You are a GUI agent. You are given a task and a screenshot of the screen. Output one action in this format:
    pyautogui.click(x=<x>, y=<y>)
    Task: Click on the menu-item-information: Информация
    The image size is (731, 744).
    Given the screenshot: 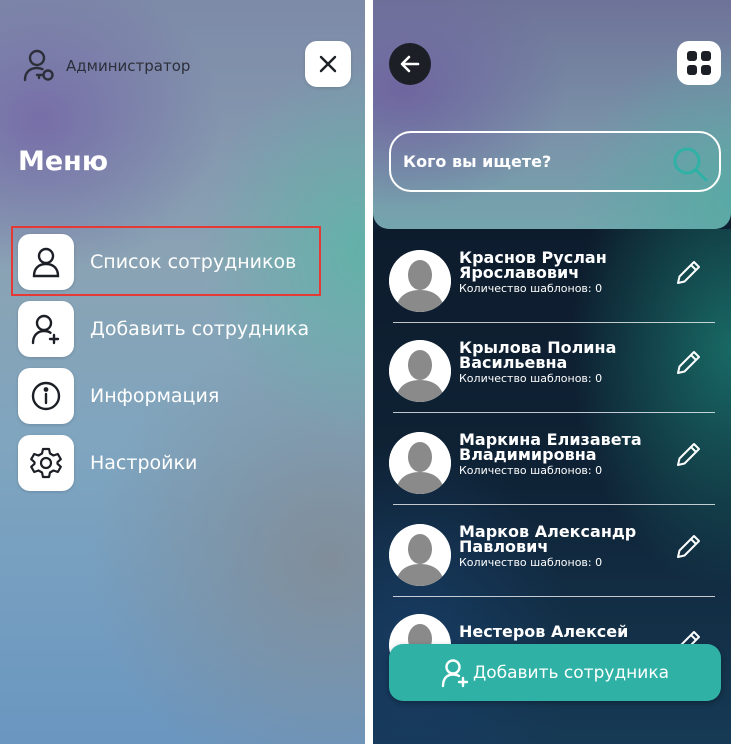 What is the action you would take?
    pyautogui.click(x=118, y=396)
    